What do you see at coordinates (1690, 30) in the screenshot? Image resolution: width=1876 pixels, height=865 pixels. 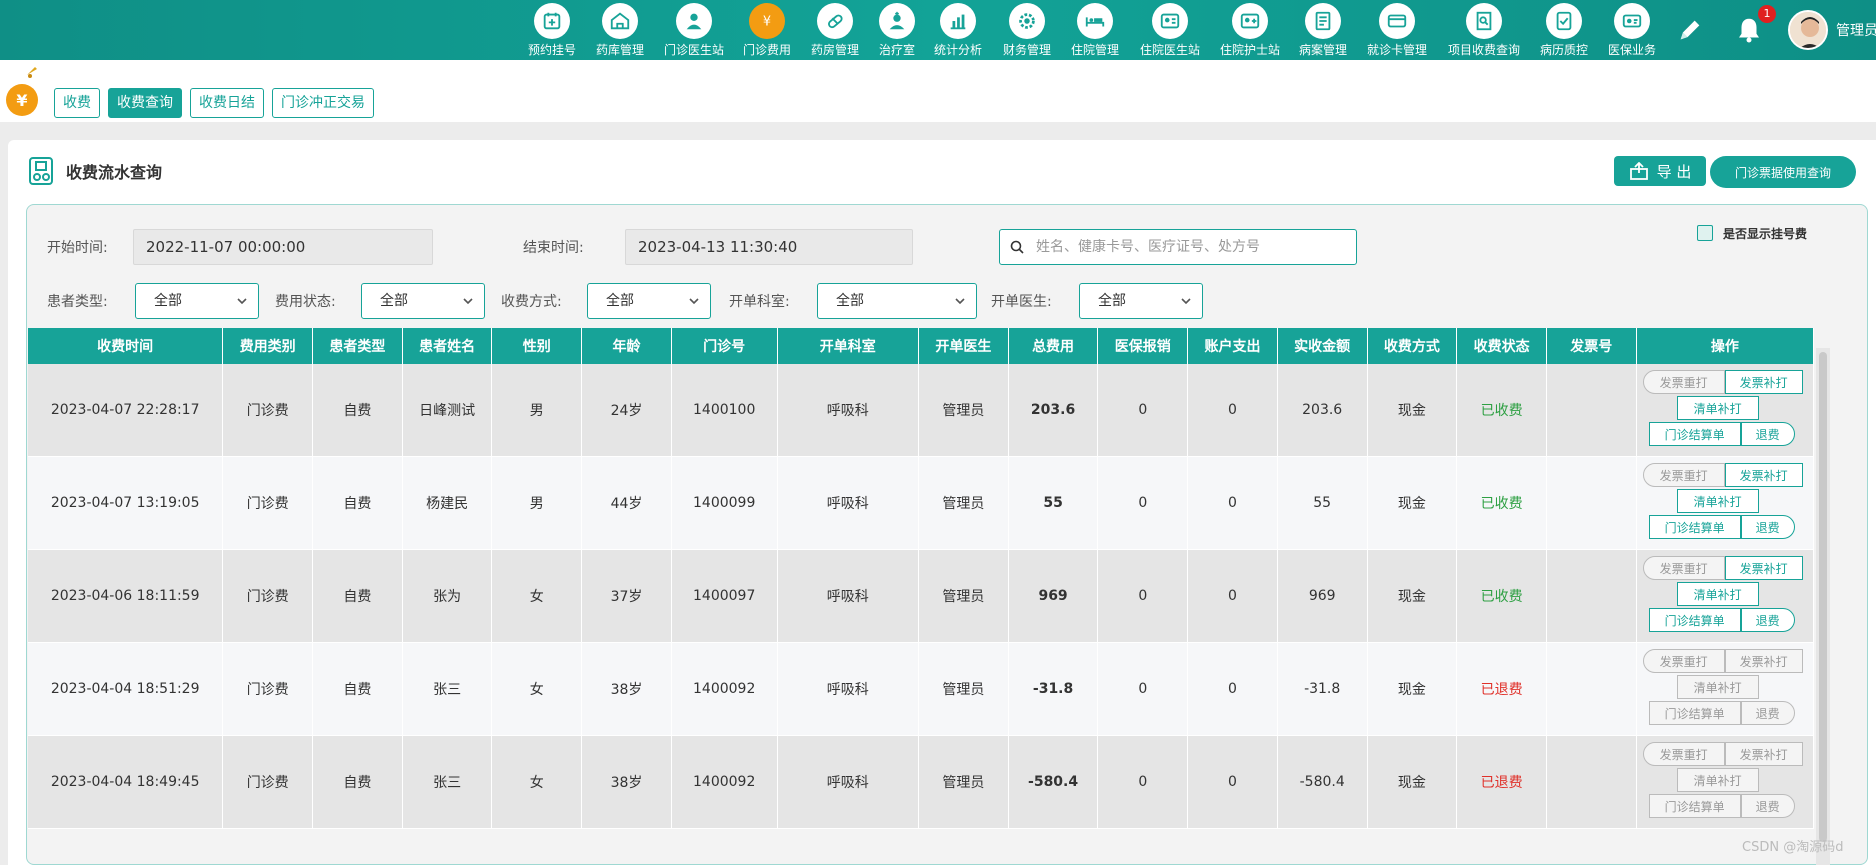 I see `pencil-icon` at bounding box center [1690, 30].